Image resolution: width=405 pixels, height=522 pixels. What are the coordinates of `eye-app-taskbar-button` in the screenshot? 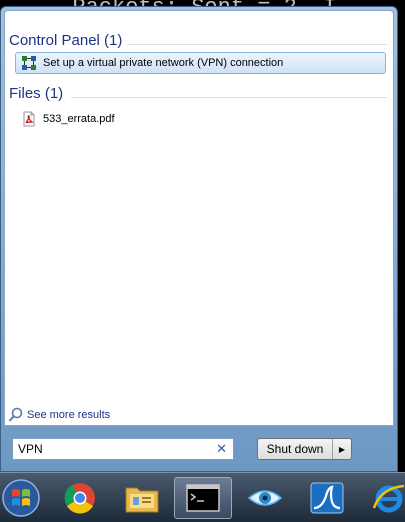 It's located at (265, 498).